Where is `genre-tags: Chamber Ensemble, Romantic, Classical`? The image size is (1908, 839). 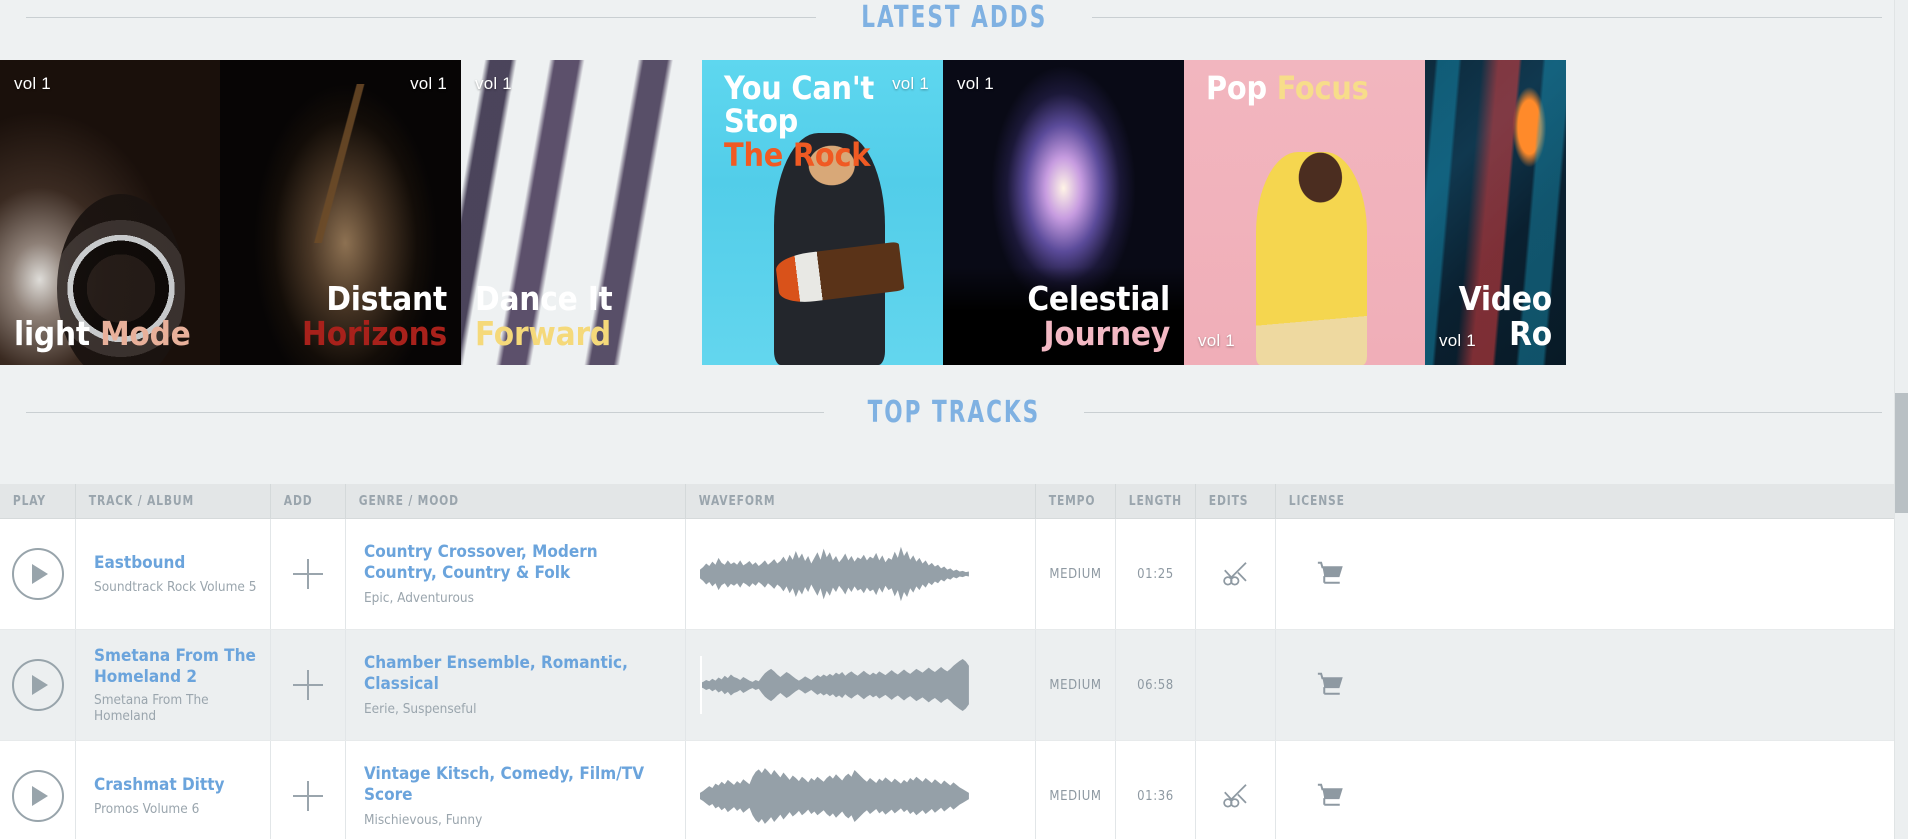
genre-tags: Chamber Ensemble, Romantic, Classical is located at coordinates (518, 673).